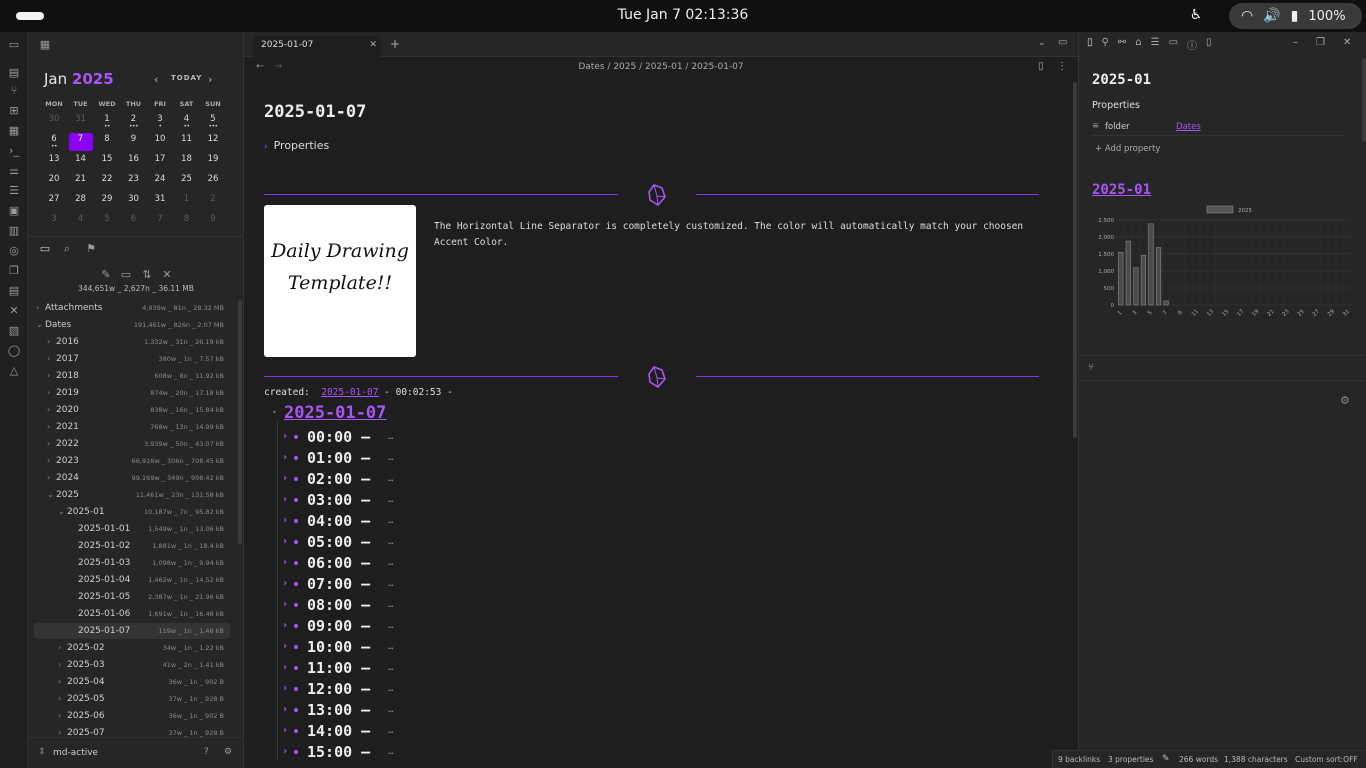 The image size is (1366, 768). I want to click on folder-item: › 2017 380w _ 1n _ 7.57 kB, so click(132, 359).